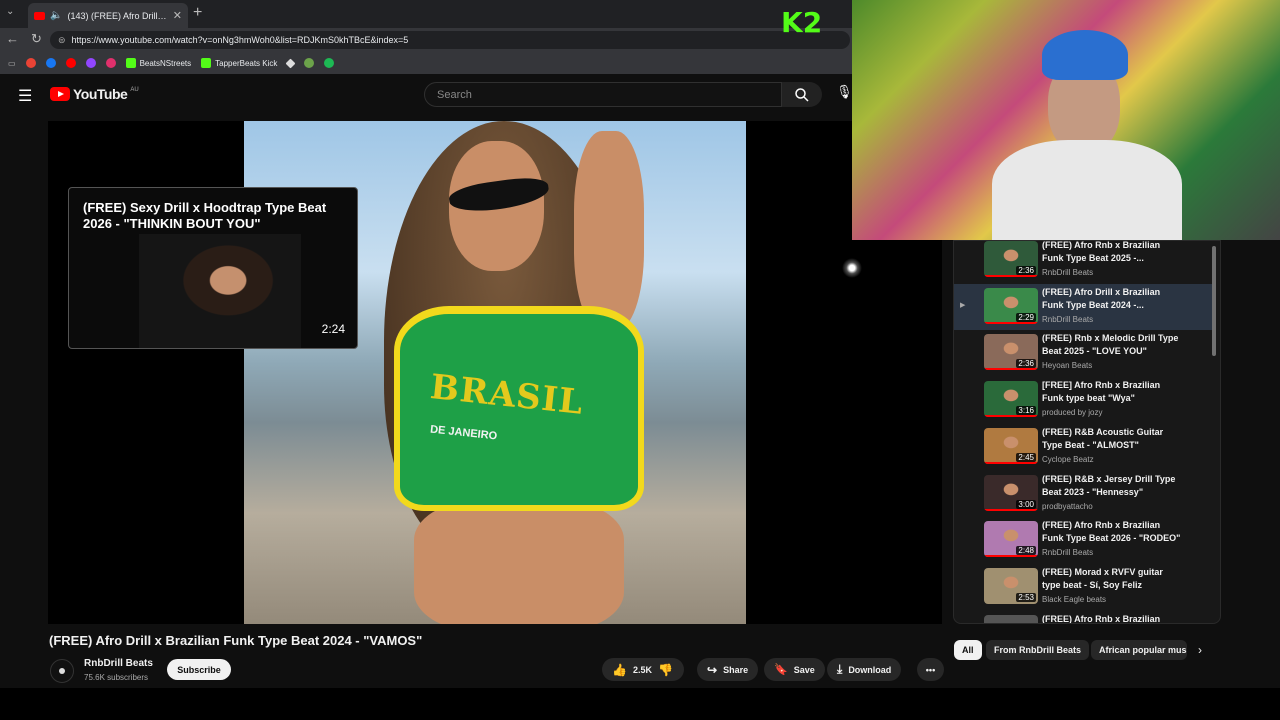 This screenshot has width=1280, height=720. I want to click on playlist-thumbnail: 2:29, so click(1011, 305).